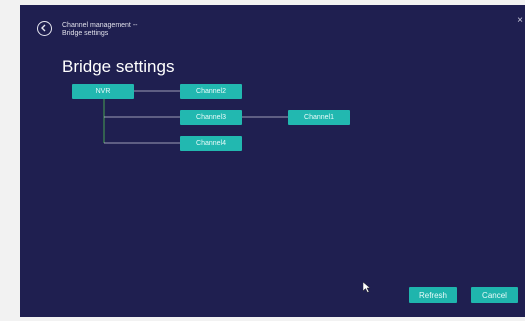 This screenshot has width=525, height=321. I want to click on mouse-cursor-icon, so click(367, 287).